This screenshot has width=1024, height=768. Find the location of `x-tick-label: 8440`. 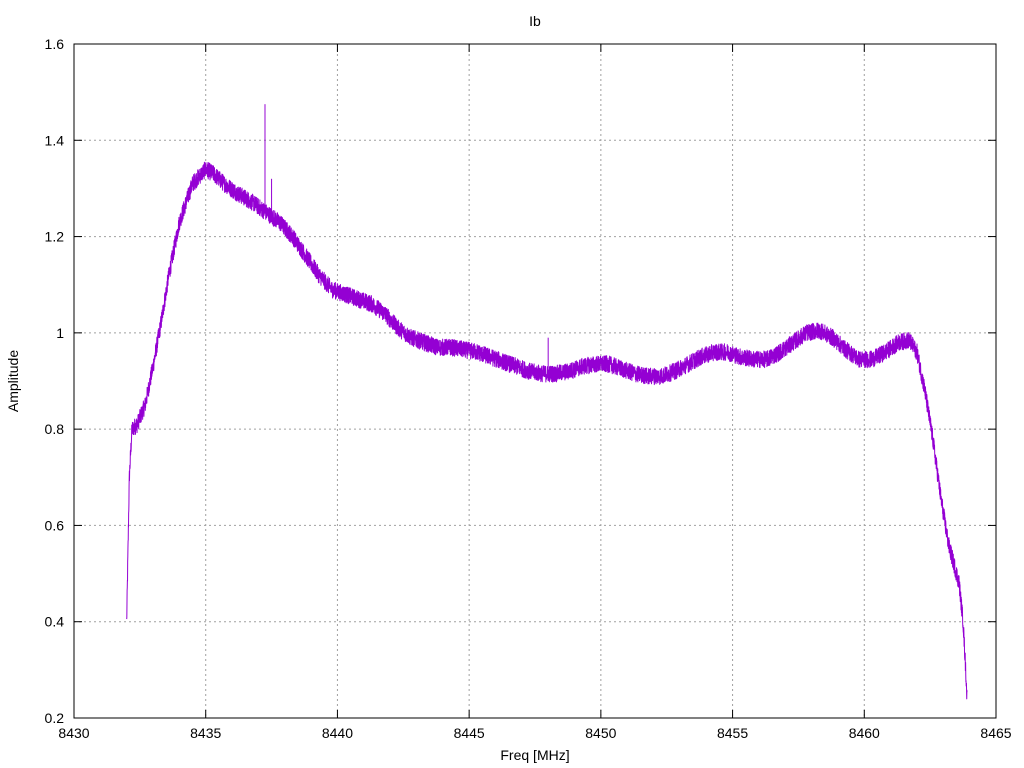

x-tick-label: 8440 is located at coordinates (337, 733).